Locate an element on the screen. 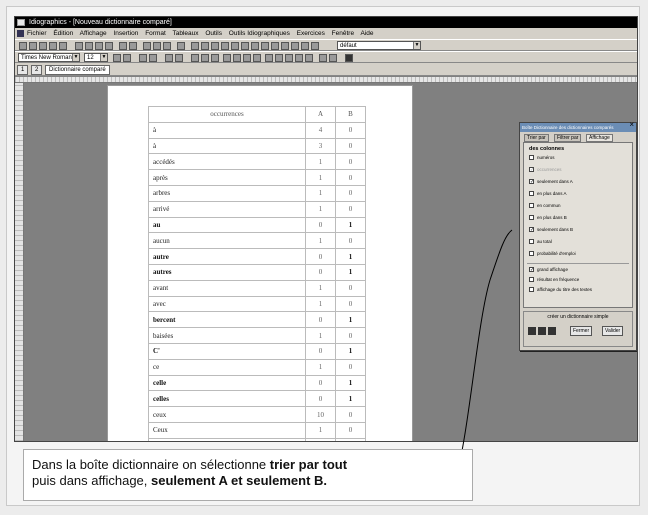 Image resolution: width=648 pixels, height=515 pixels. tab-trier-par: Trier par is located at coordinates (536, 138).